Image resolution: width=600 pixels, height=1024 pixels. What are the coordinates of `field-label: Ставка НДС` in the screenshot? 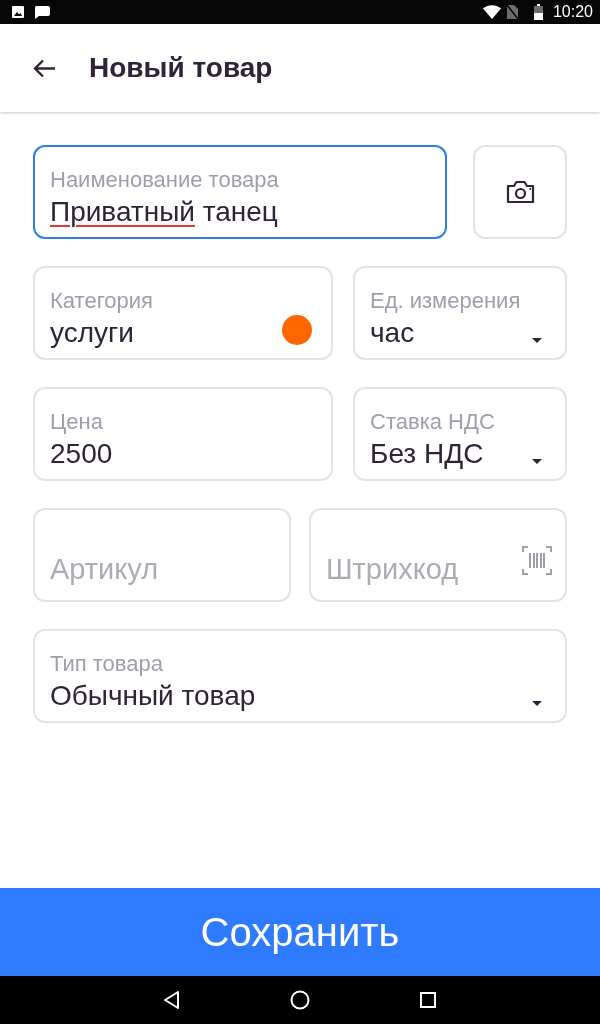 It's located at (432, 422).